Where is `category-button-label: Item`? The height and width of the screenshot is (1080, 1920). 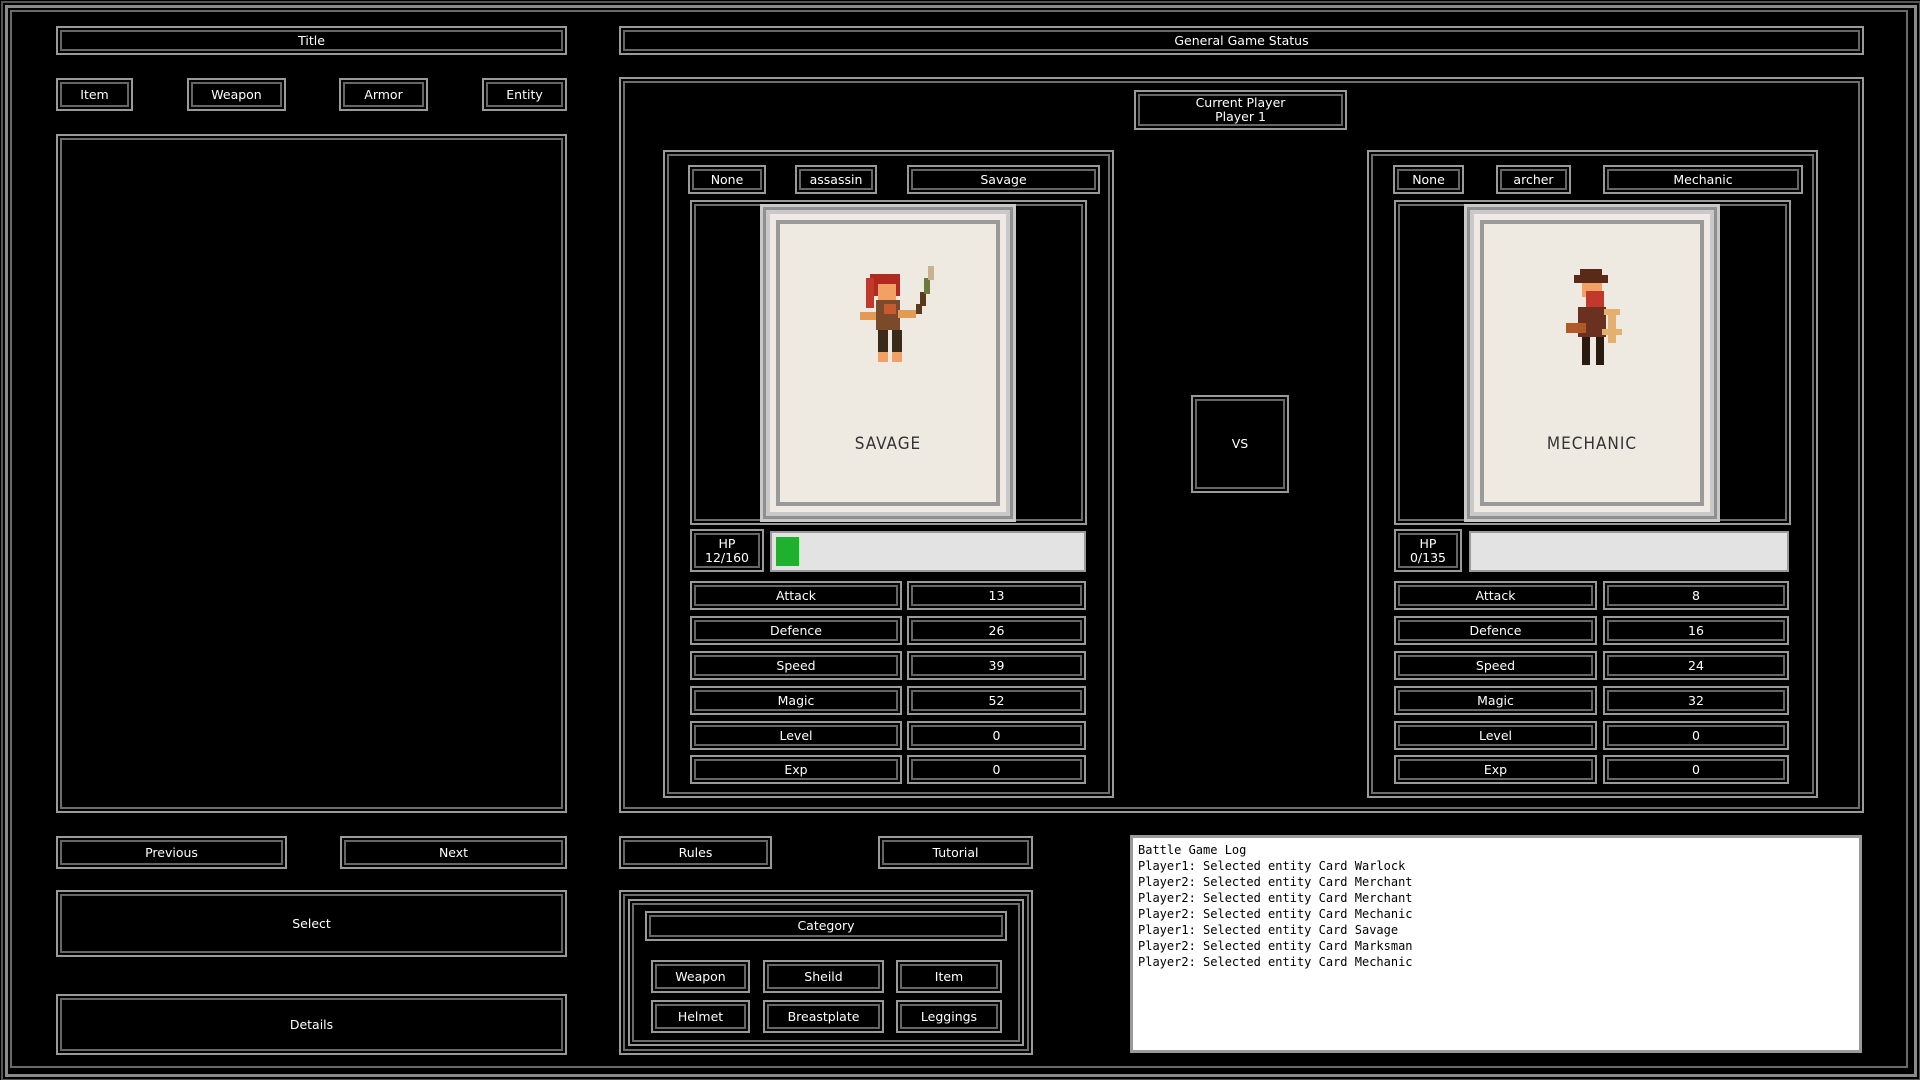 category-button-label: Item is located at coordinates (949, 976).